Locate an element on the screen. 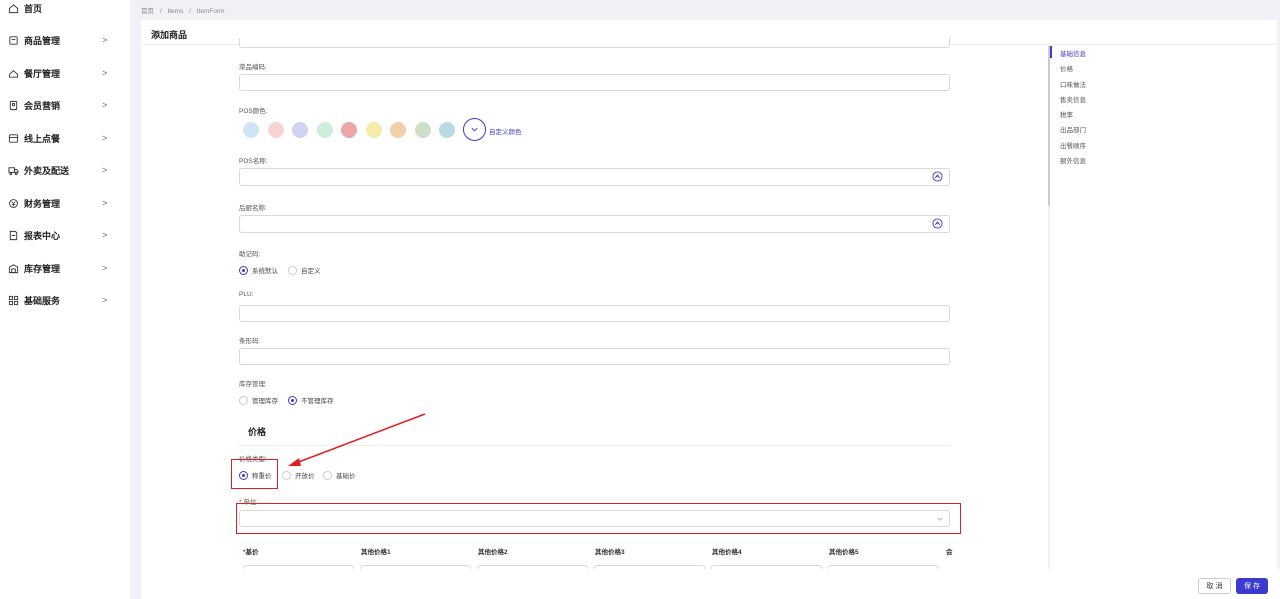  kitchen-name-input is located at coordinates (594, 224).